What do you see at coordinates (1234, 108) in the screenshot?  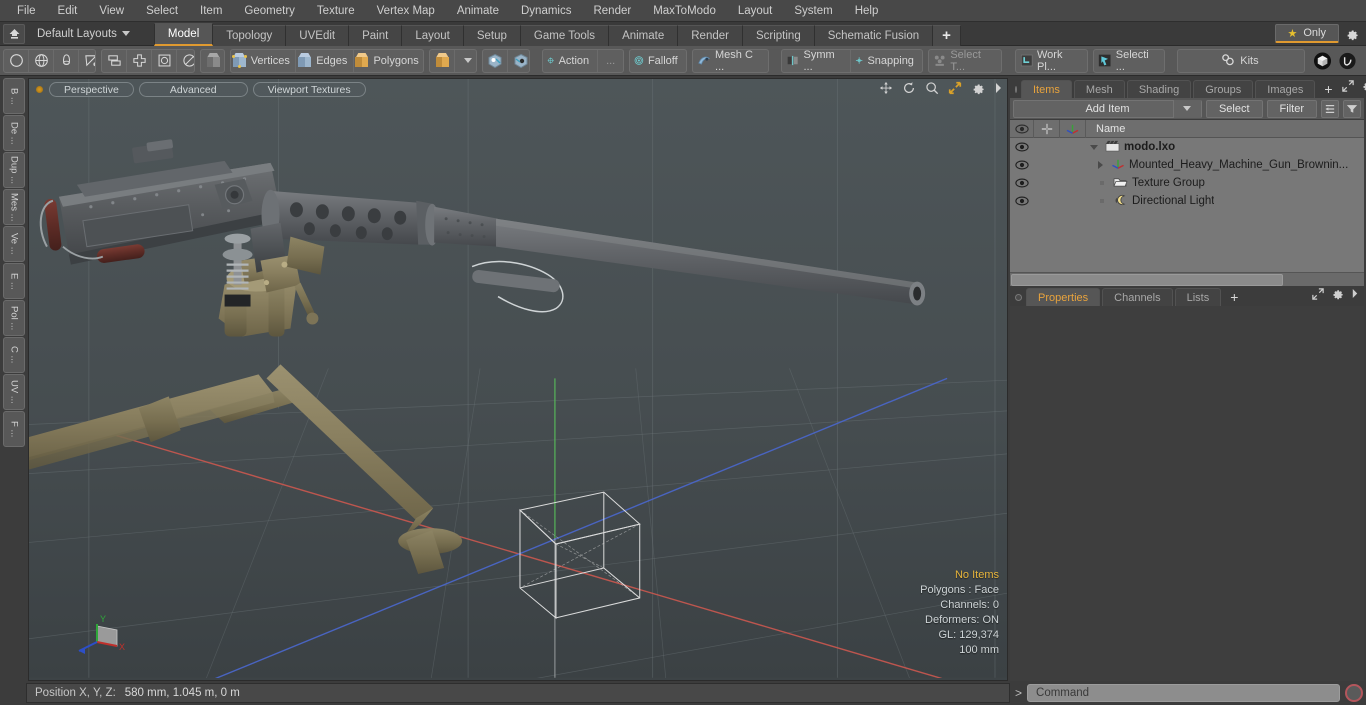 I see `select-button: Select` at bounding box center [1234, 108].